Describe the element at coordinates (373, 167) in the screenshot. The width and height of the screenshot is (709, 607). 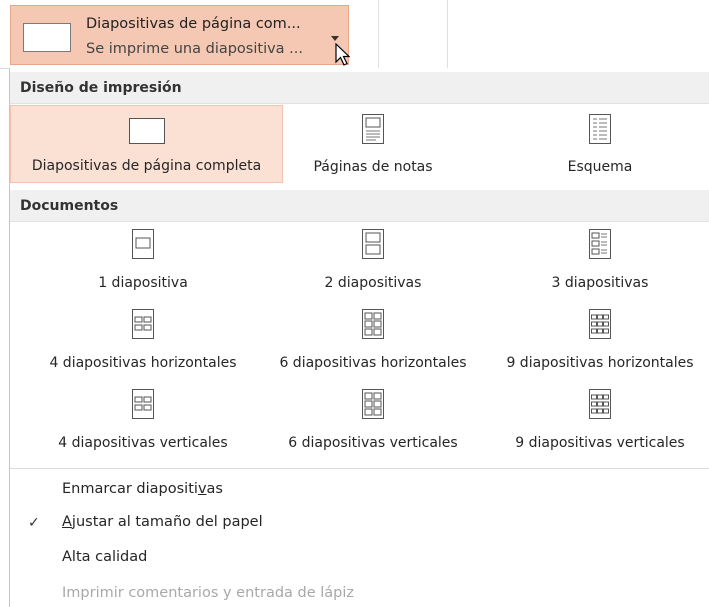
I see `layout-label: Páginas de notas` at that location.